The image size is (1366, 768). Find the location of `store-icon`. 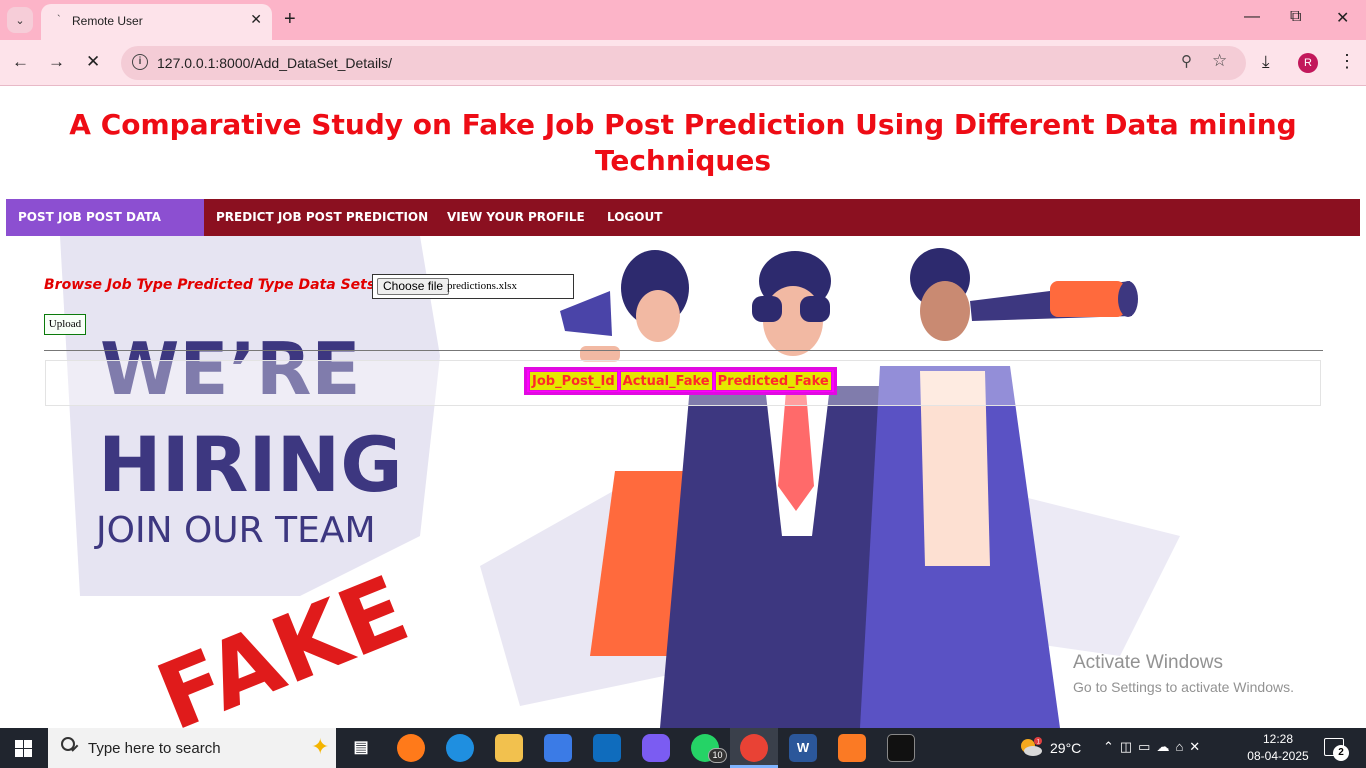

store-icon is located at coordinates (558, 748).